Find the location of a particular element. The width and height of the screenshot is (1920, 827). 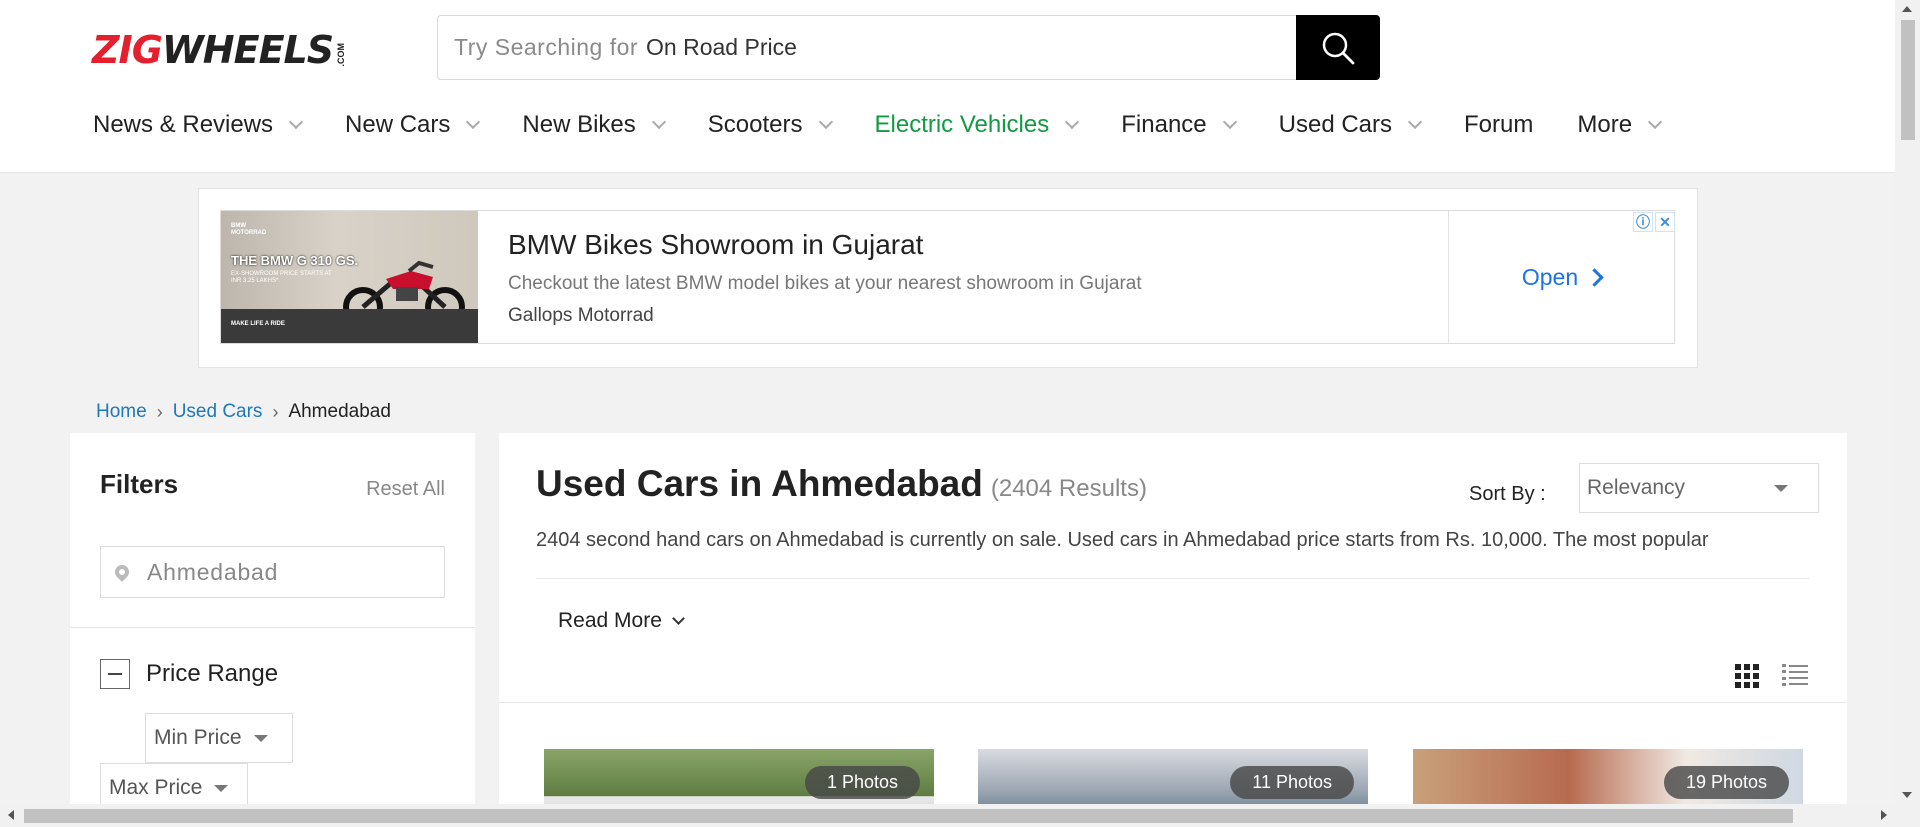

zigwheels-logo: ZIGWHEELS .COM is located at coordinates (232, 50).